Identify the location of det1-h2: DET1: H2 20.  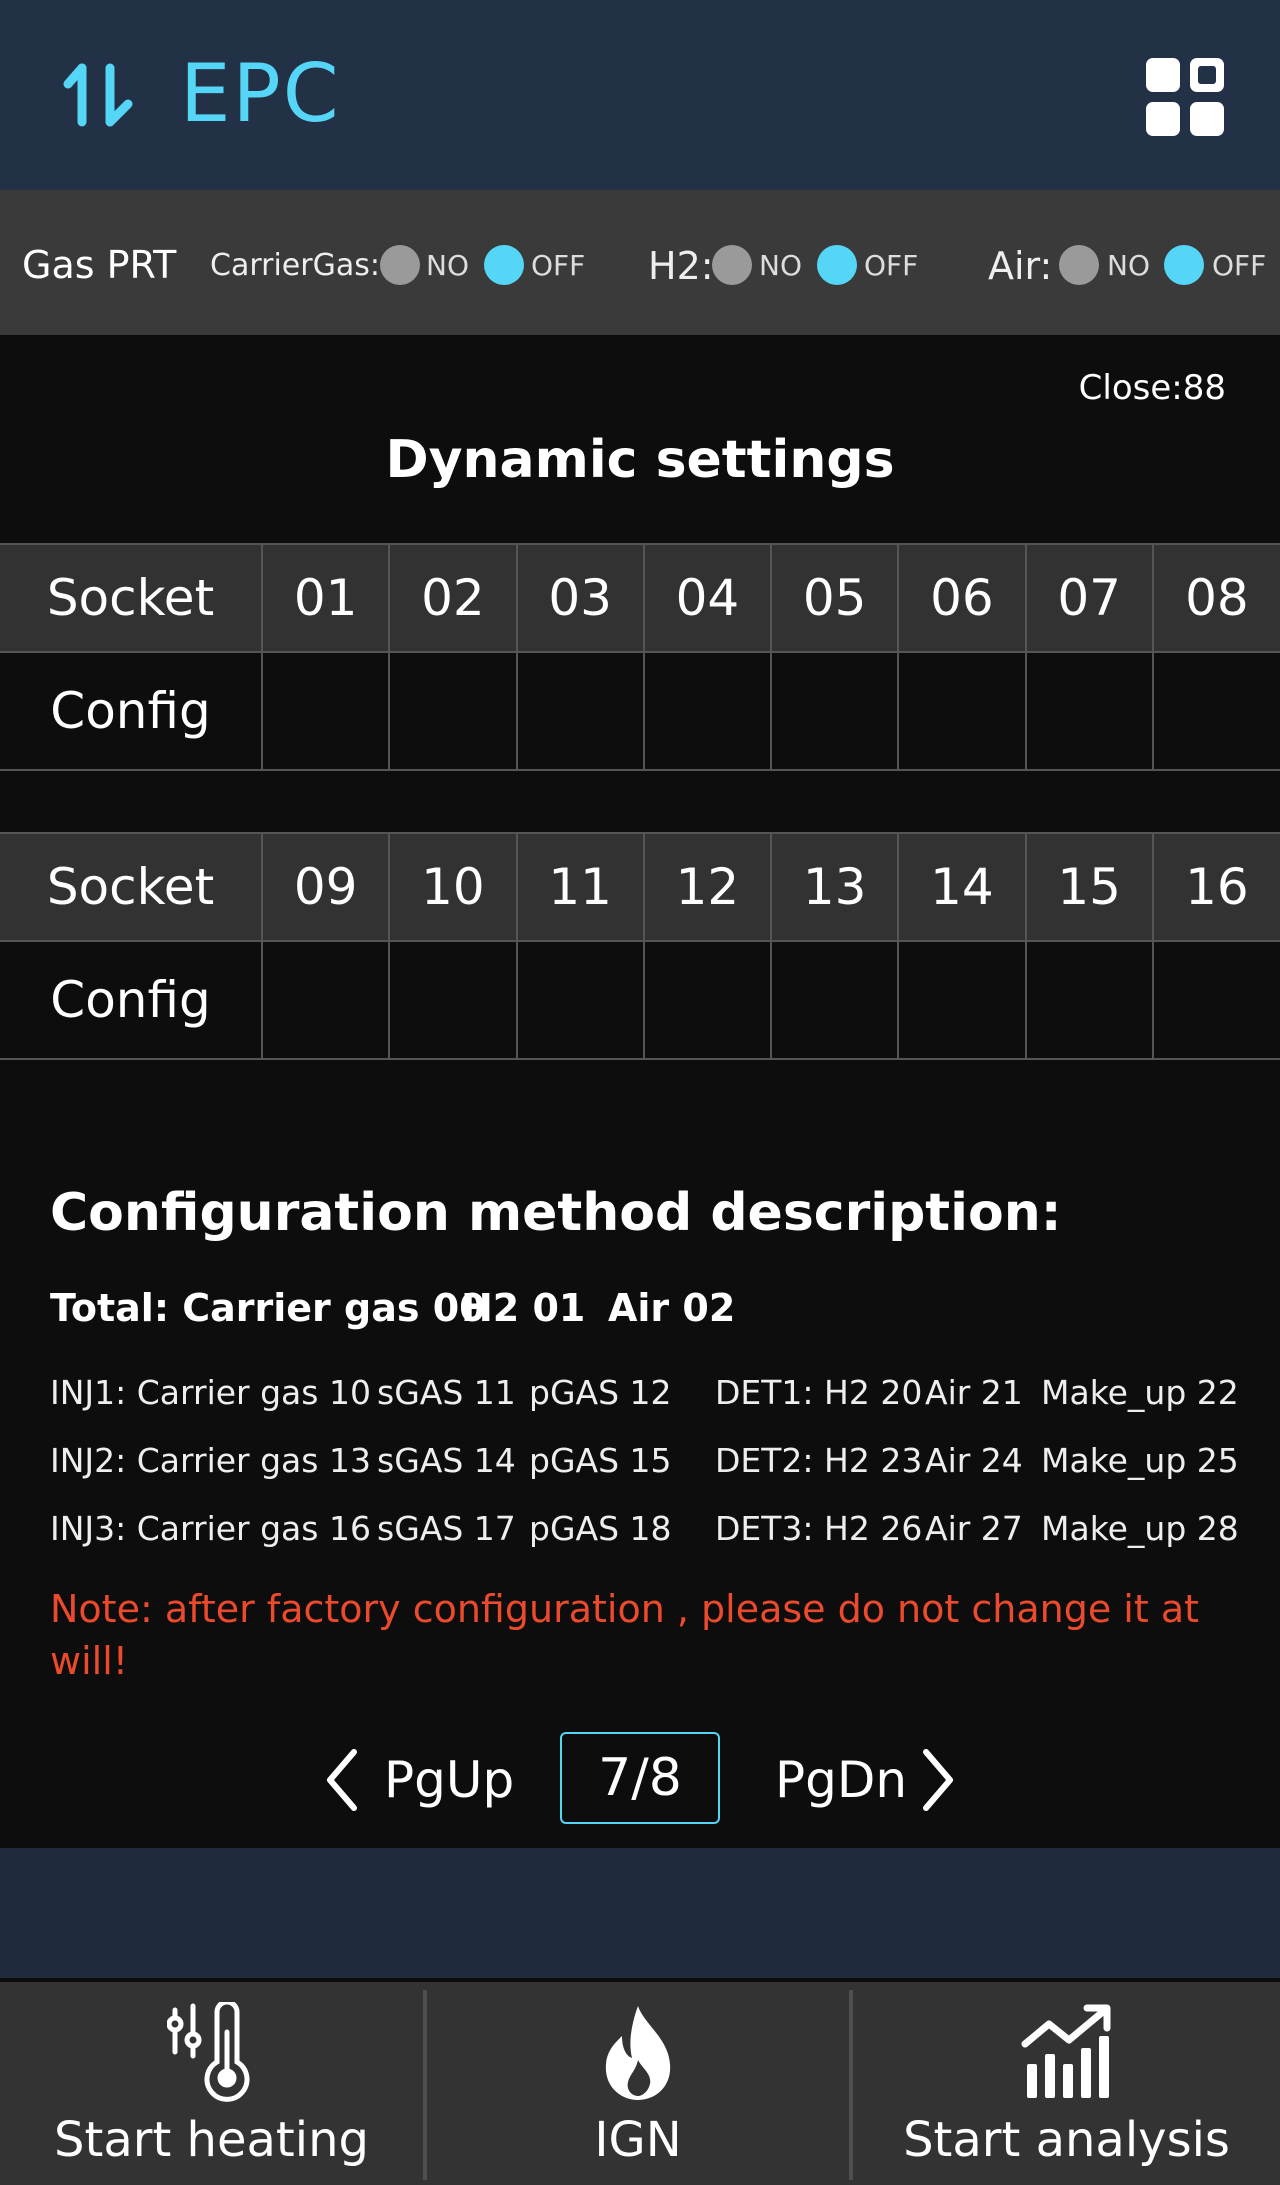
(819, 1392).